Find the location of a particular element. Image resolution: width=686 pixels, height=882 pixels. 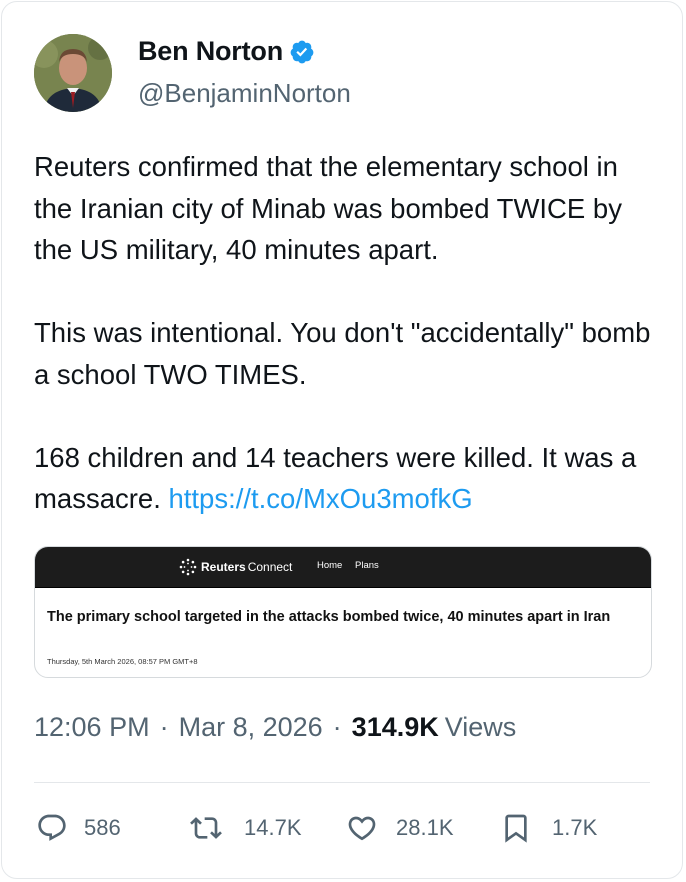

repost-button: 14.7K is located at coordinates (246, 828).